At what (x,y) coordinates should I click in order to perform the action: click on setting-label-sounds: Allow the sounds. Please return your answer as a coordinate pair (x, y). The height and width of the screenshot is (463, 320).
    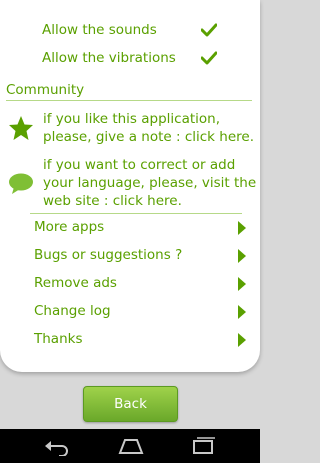
    Looking at the image, I should click on (99, 30).